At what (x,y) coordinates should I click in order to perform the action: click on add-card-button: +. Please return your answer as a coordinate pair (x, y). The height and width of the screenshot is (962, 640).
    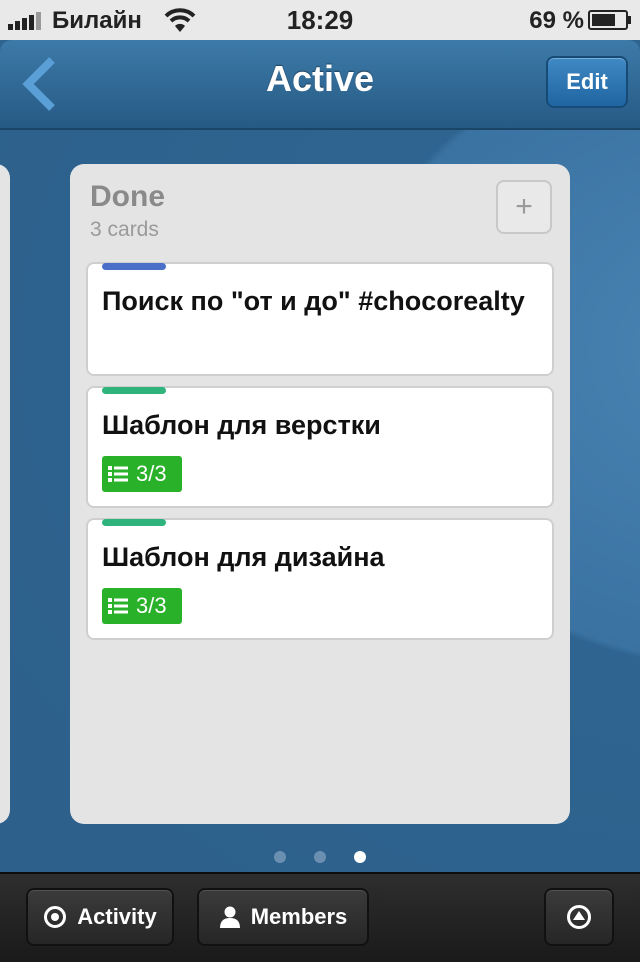
    Looking at the image, I should click on (524, 207).